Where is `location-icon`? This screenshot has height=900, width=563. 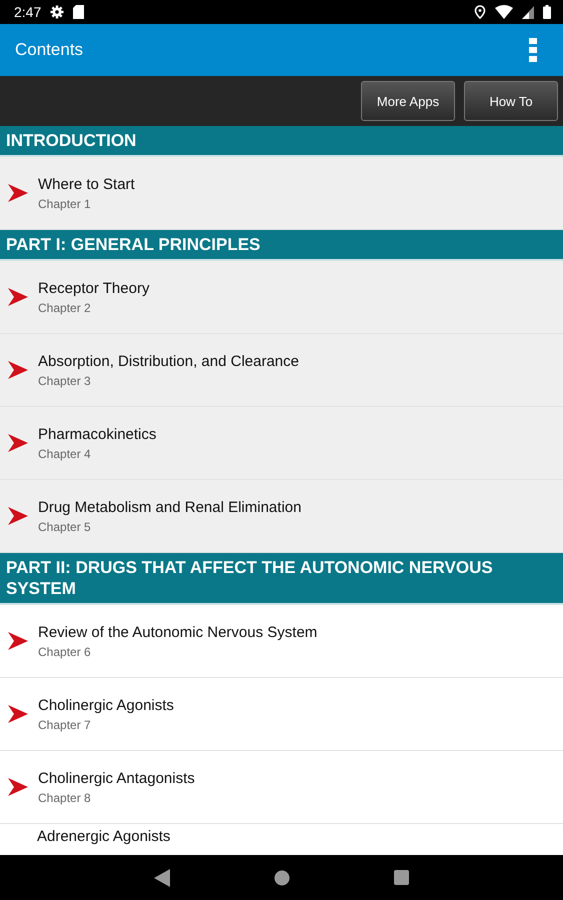 location-icon is located at coordinates (480, 12).